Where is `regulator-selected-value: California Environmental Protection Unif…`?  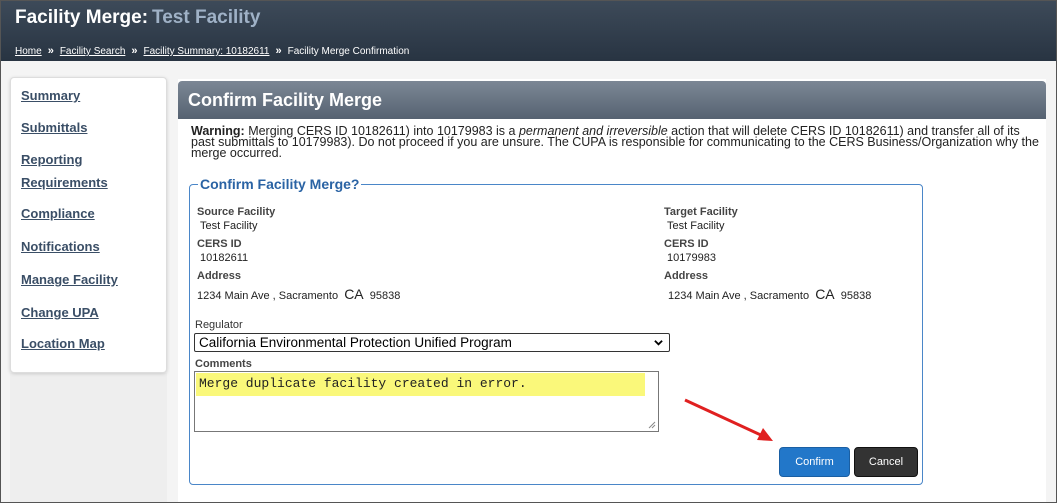
regulator-selected-value: California Environmental Protection Unif… is located at coordinates (355, 342).